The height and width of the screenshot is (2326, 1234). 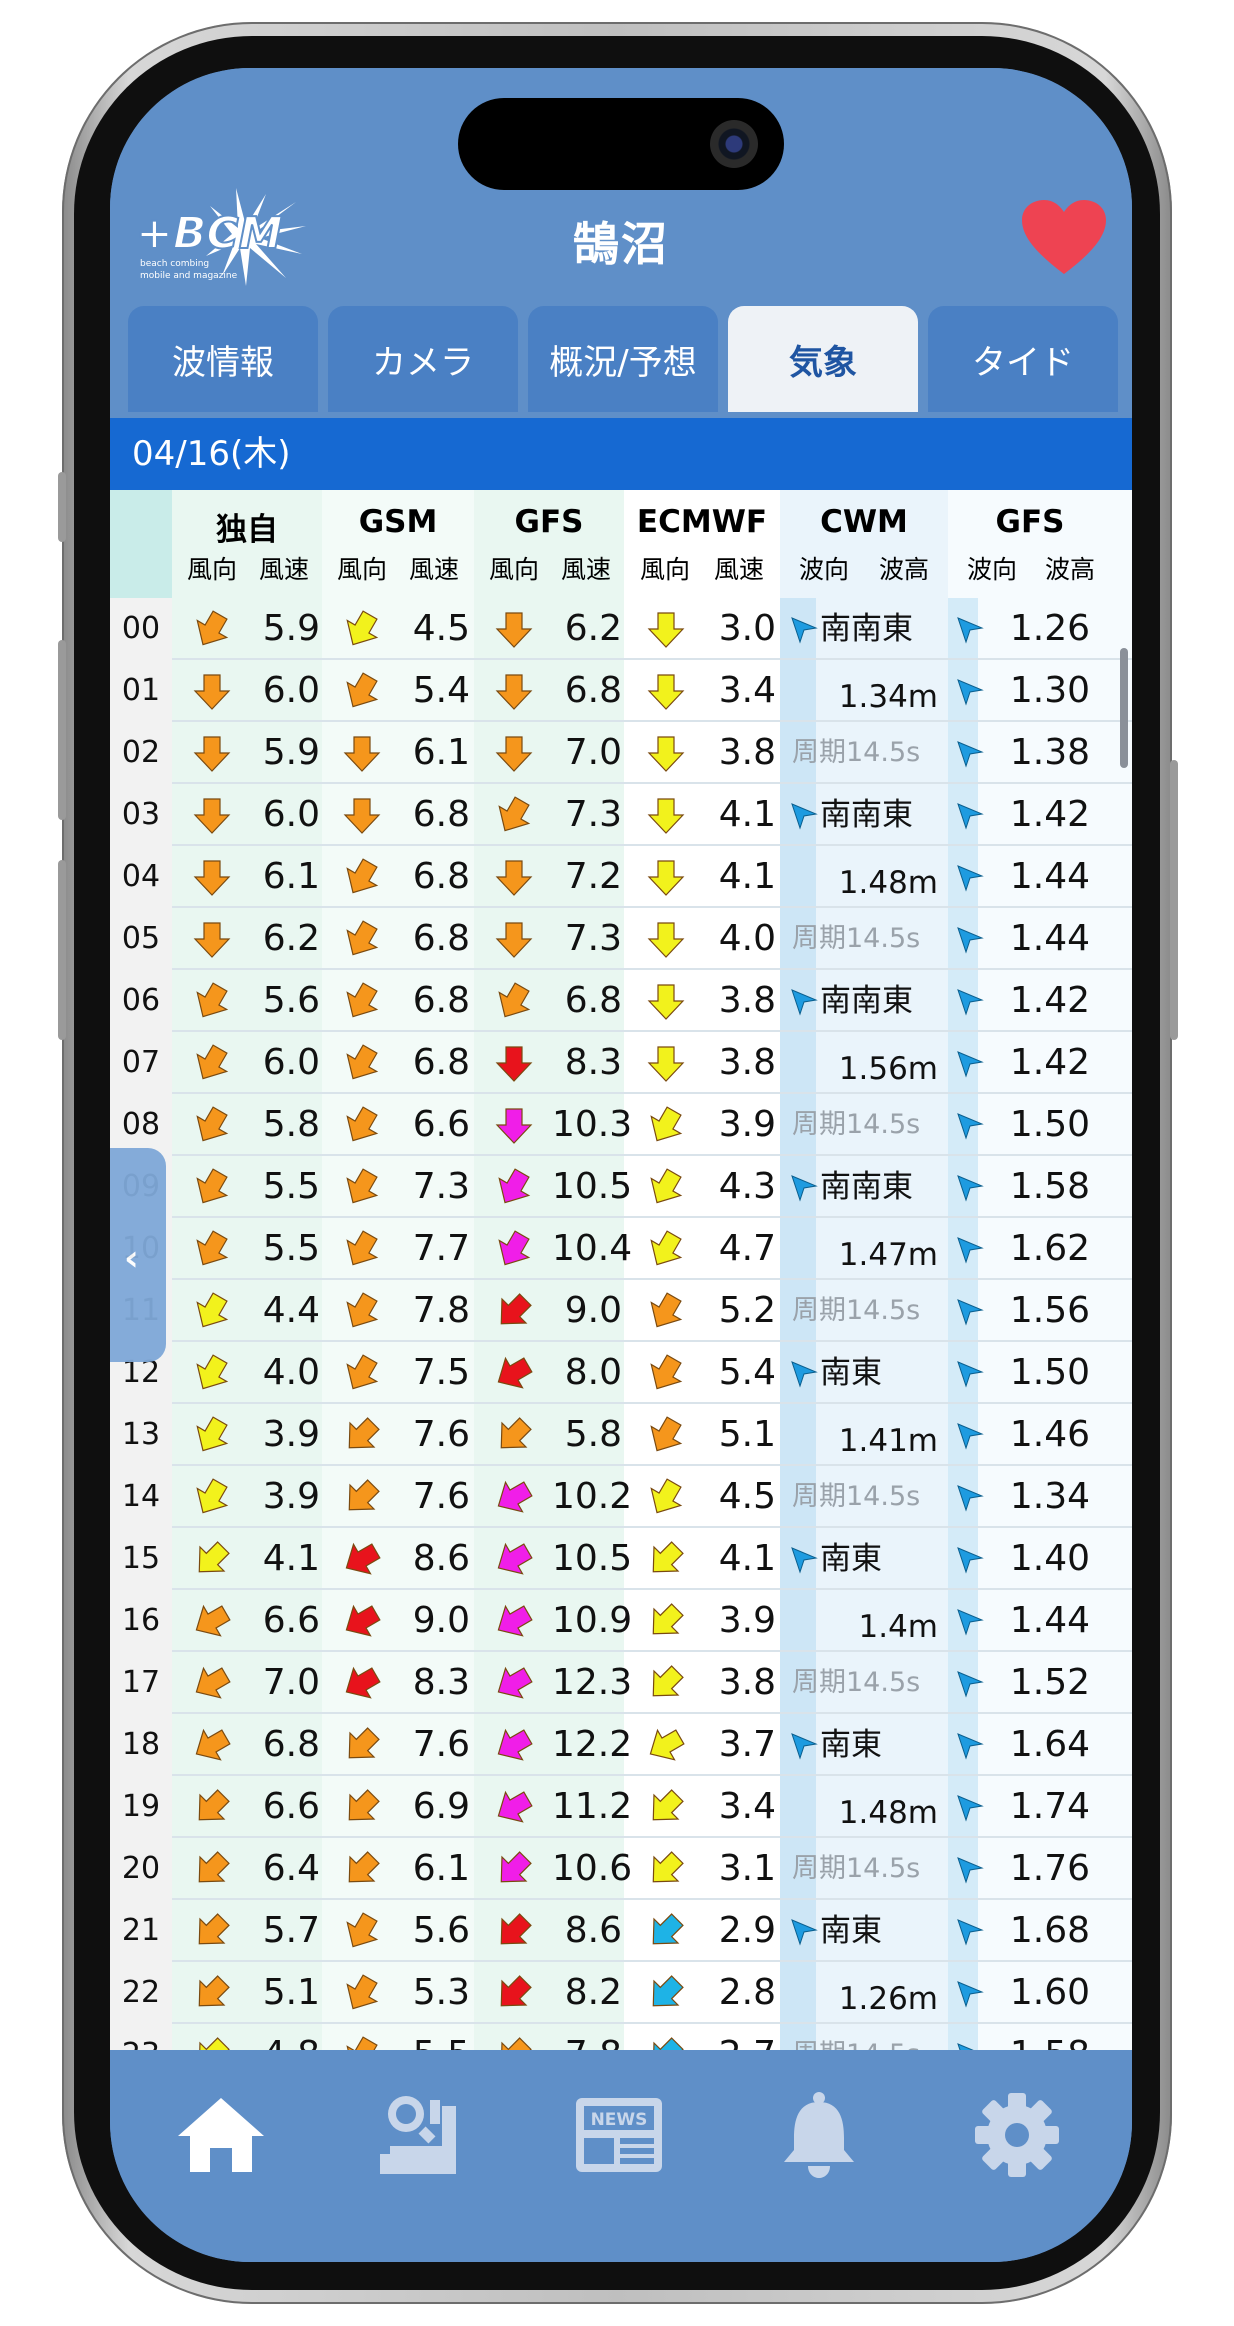 I want to click on bottom-nav: NEWS, so click(x=621, y=2156).